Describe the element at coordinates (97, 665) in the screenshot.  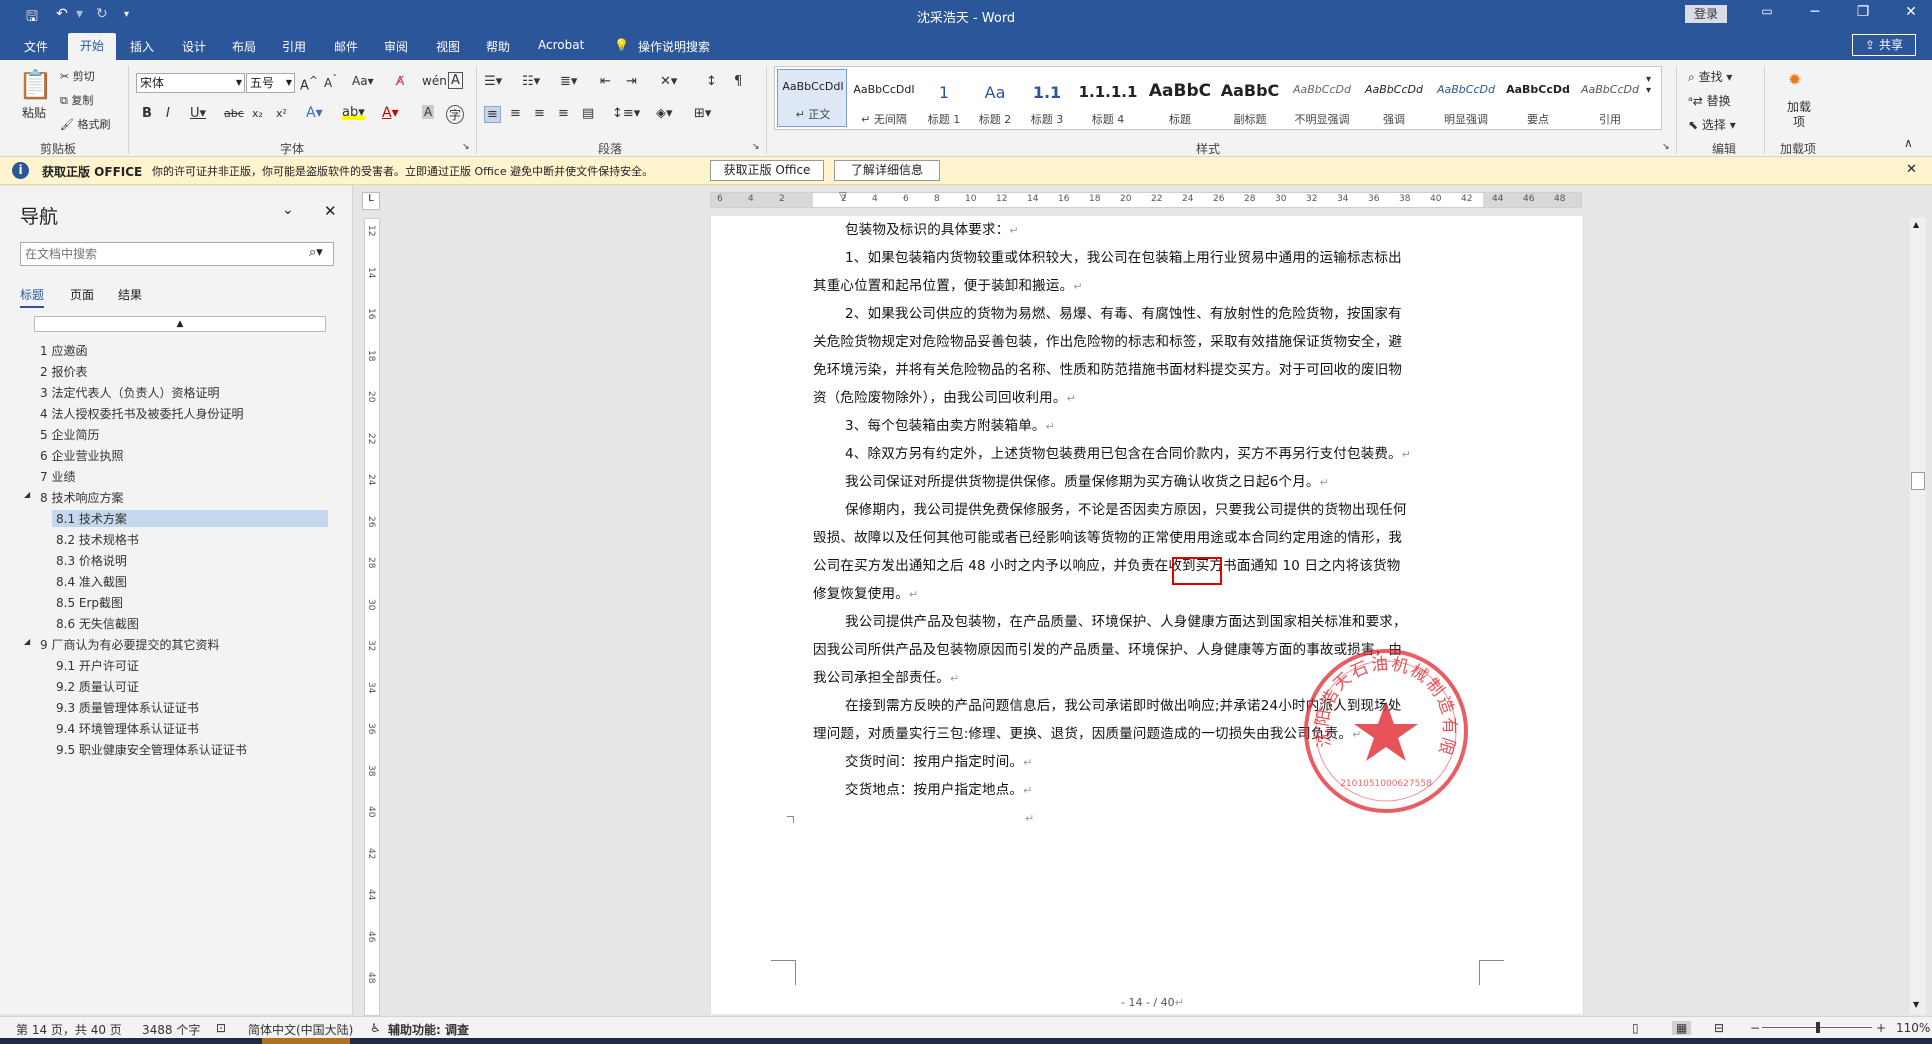
I see `nav-heading-item: 9.1 开户许可证` at that location.